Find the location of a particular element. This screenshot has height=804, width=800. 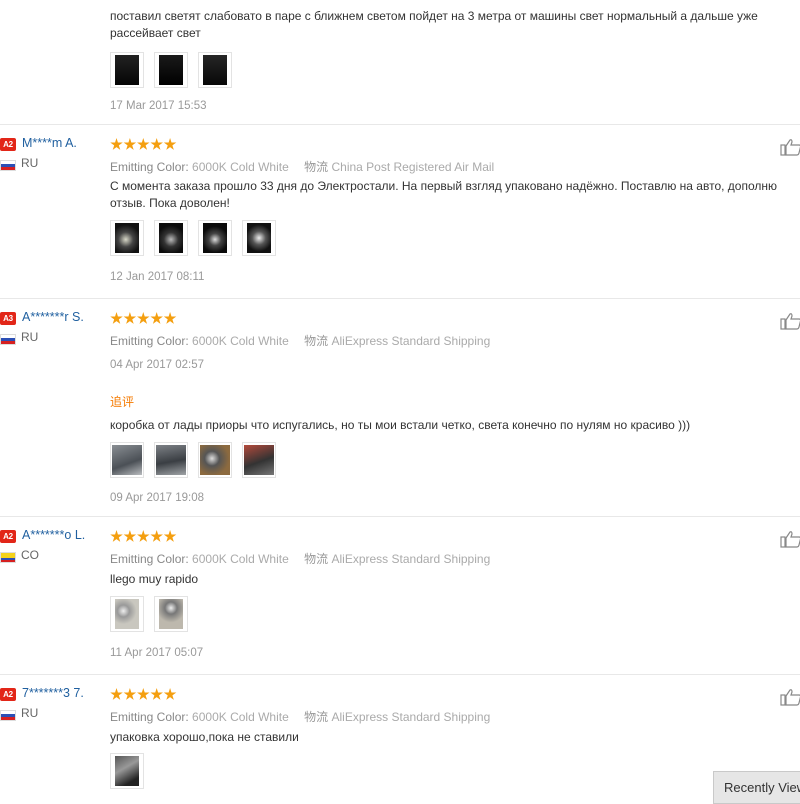

shipping-value: China Post Registered Air Mail is located at coordinates (413, 167).